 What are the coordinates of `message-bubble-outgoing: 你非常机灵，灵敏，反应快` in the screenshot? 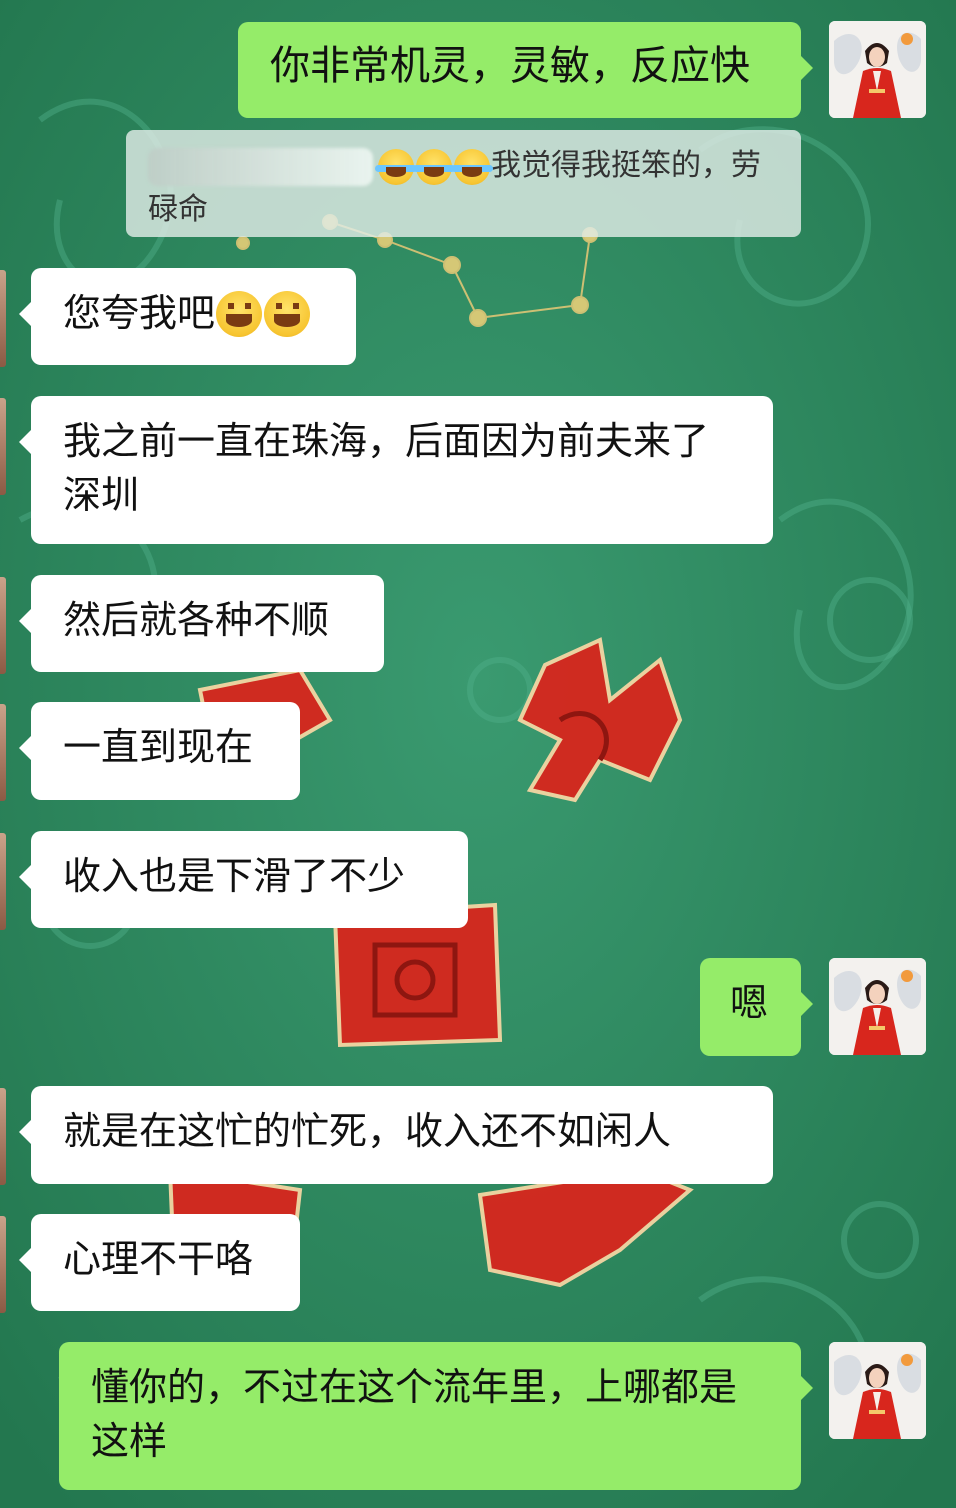 It's located at (525, 70).